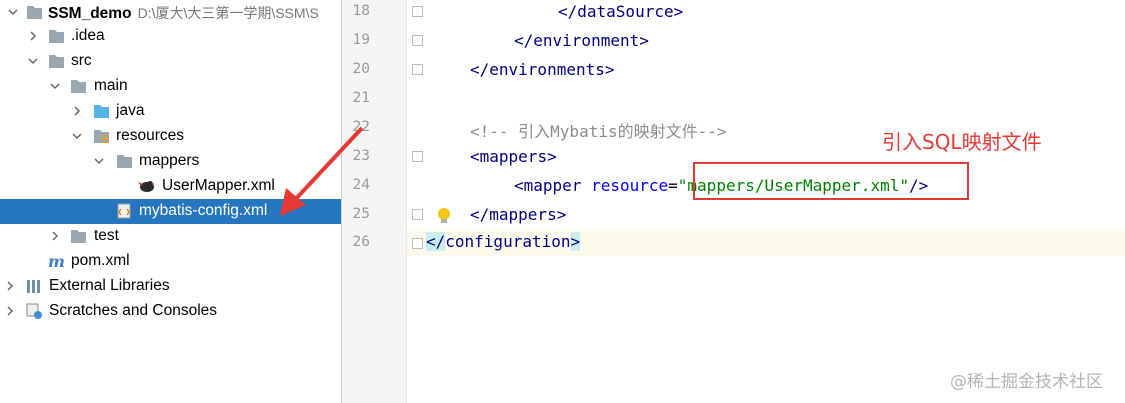 Image resolution: width=1125 pixels, height=403 pixels. What do you see at coordinates (625, 11) in the screenshot?
I see `tag-name: dataSource` at bounding box center [625, 11].